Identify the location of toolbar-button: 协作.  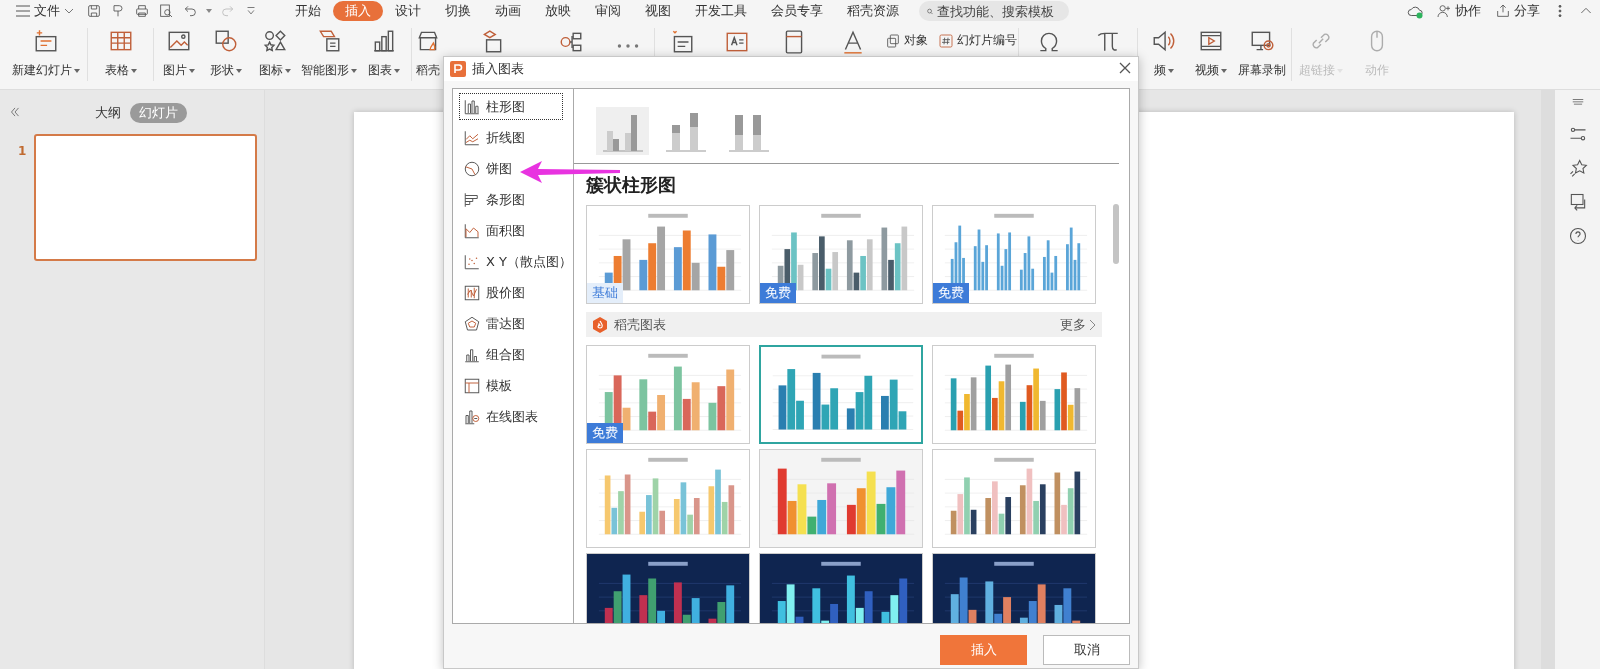
(1458, 11).